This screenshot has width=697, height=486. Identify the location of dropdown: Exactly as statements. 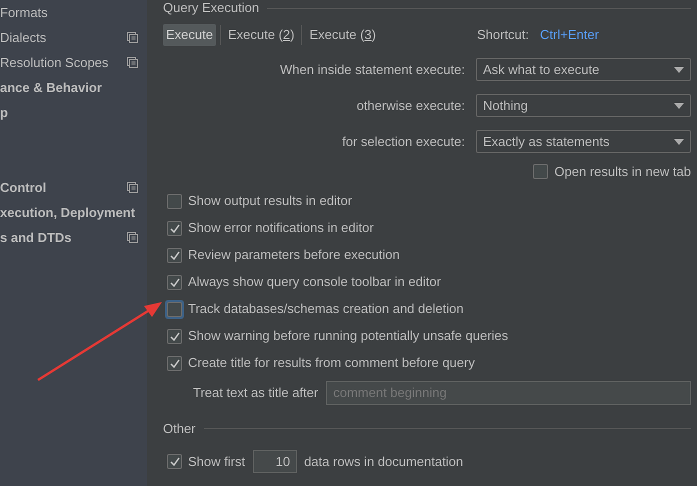
(583, 141).